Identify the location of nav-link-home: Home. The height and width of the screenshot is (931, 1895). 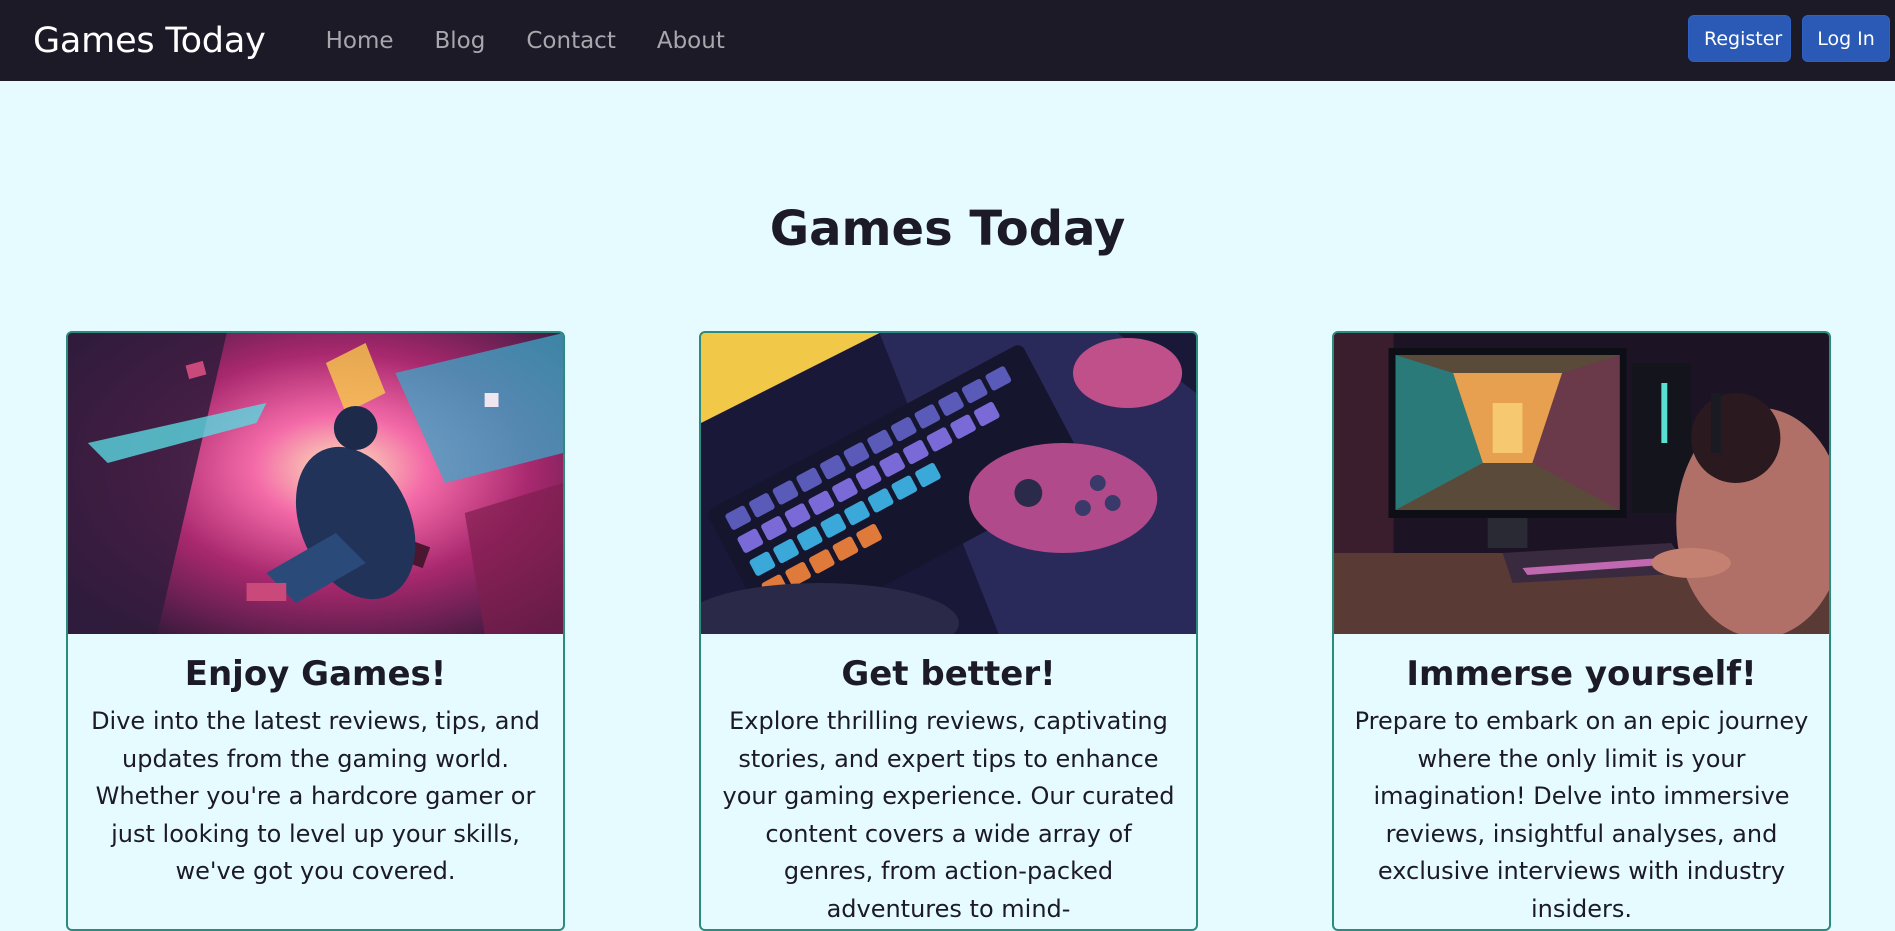
(360, 41).